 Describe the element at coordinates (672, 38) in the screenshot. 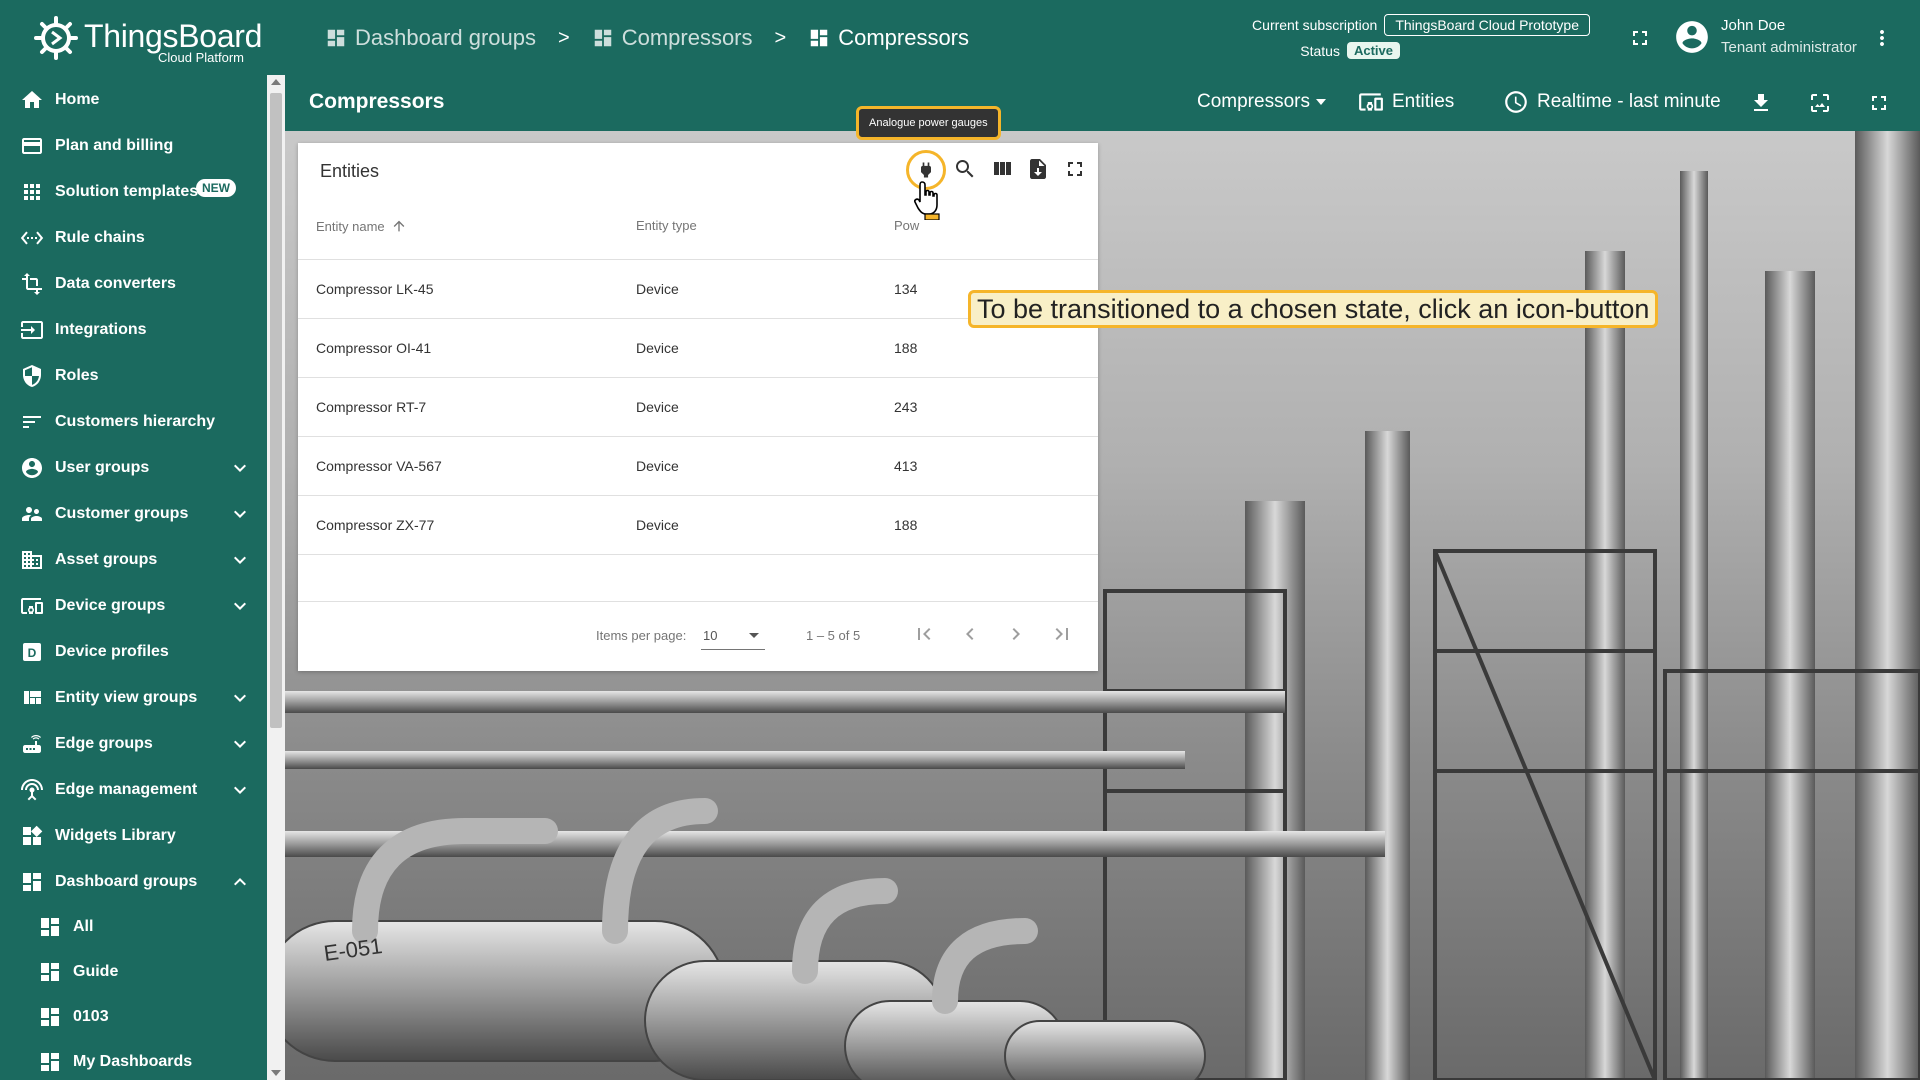

I see `breadcrumb-compressors-group: Compressors` at that location.